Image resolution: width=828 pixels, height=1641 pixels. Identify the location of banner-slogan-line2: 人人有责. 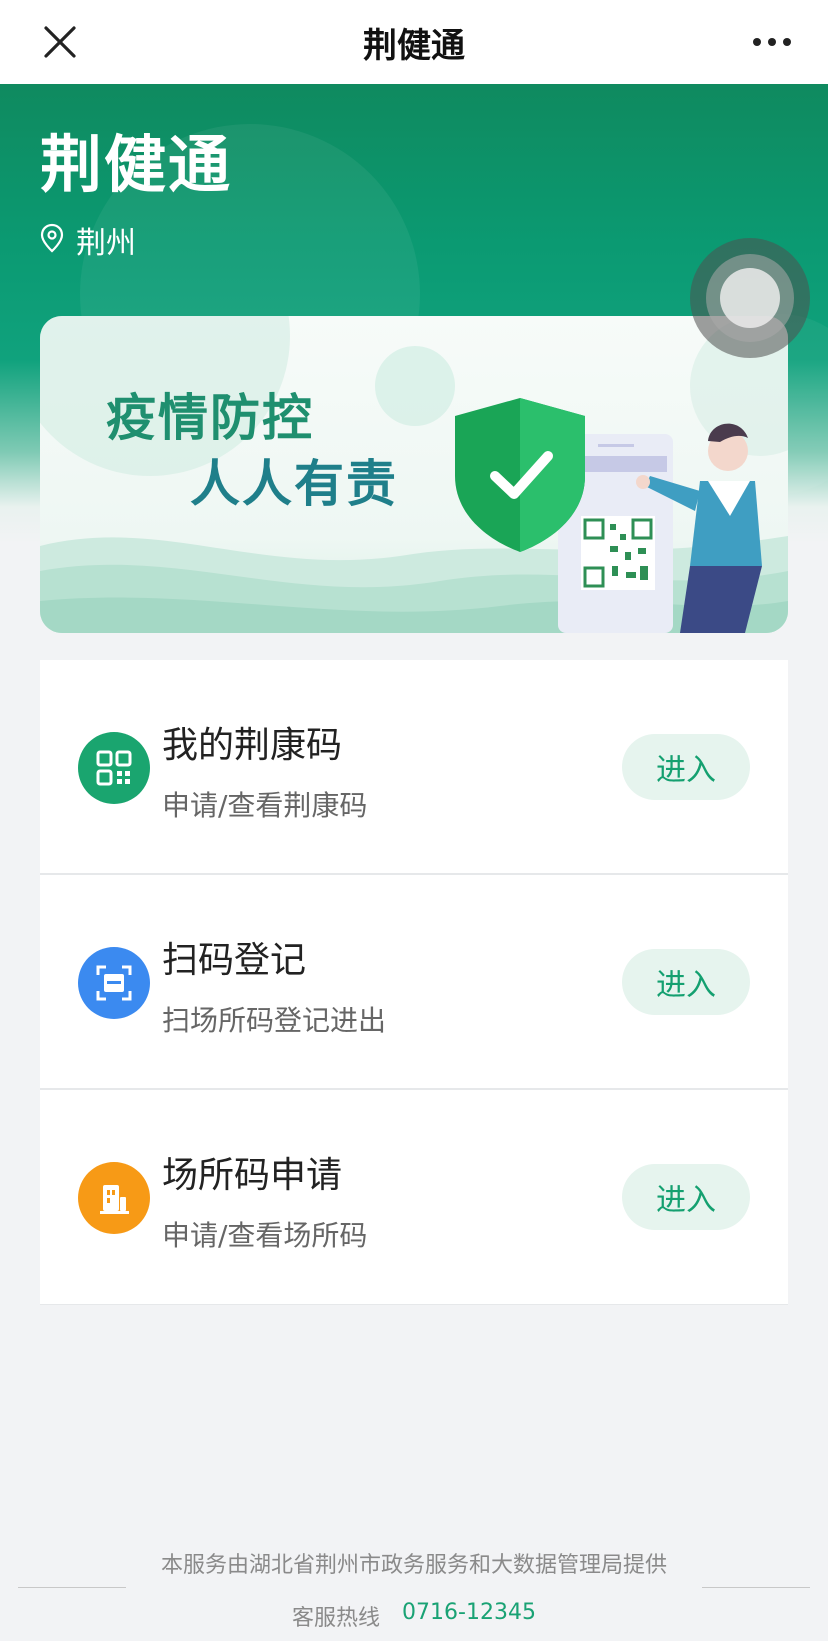
(294, 484).